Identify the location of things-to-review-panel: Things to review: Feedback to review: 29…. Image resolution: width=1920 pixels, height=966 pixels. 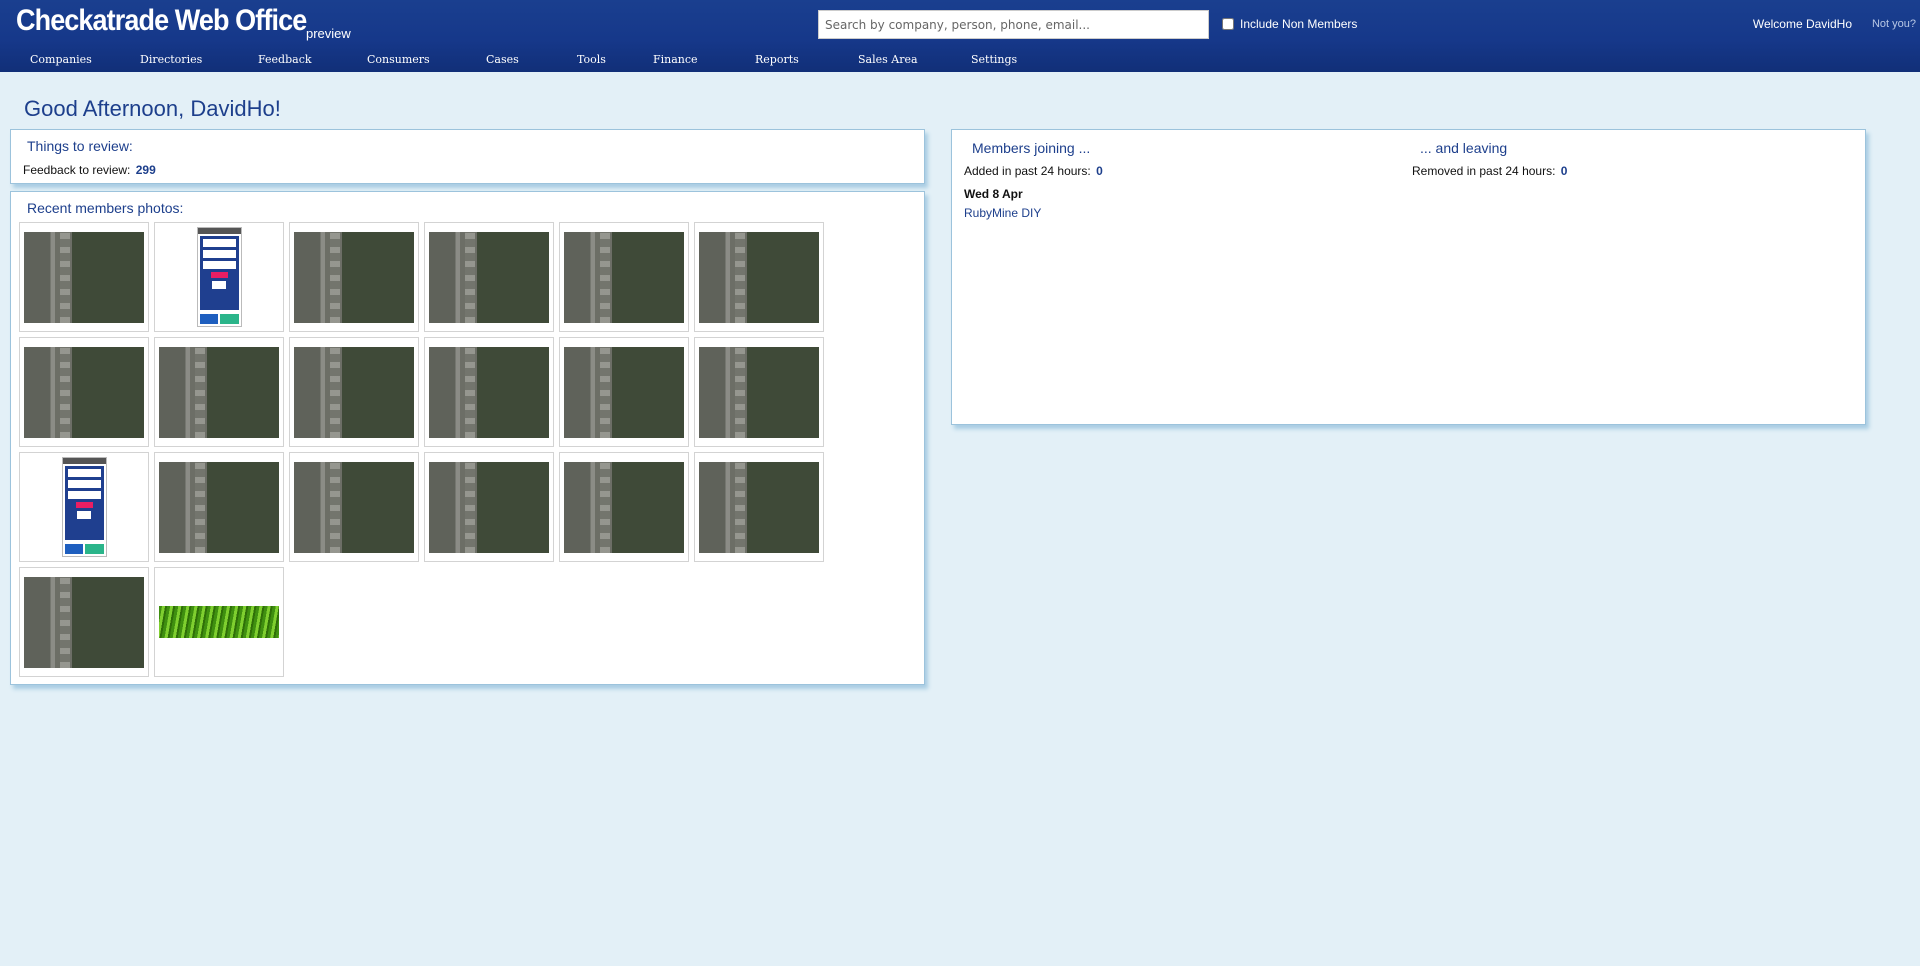
(467, 156).